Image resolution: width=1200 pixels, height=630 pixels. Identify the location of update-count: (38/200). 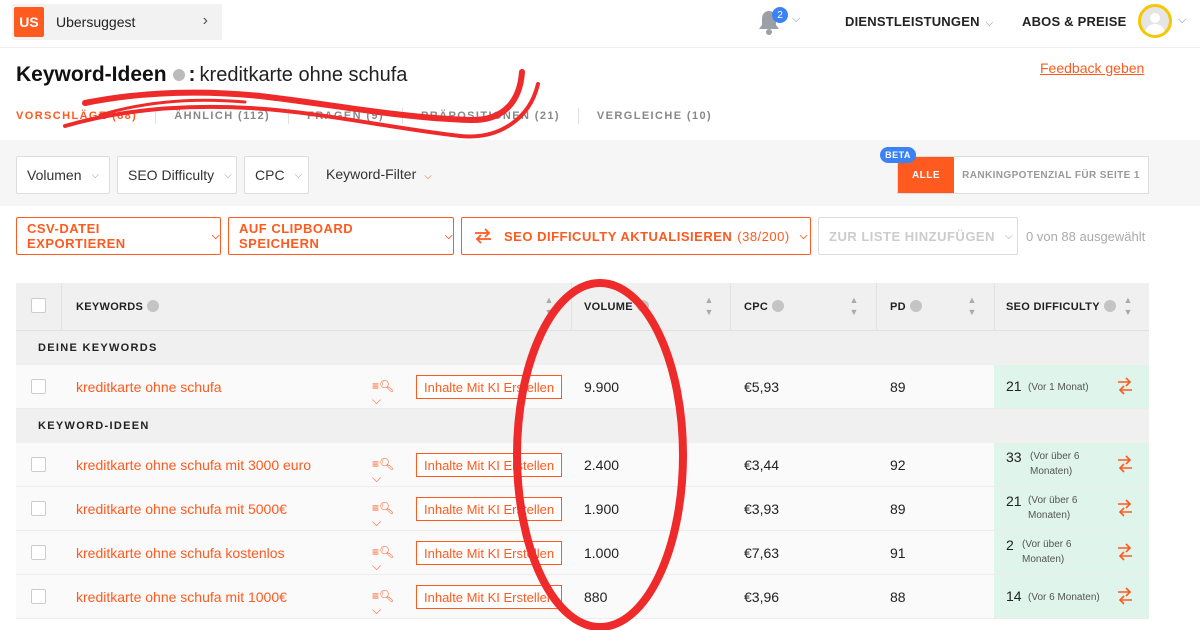
(763, 236).